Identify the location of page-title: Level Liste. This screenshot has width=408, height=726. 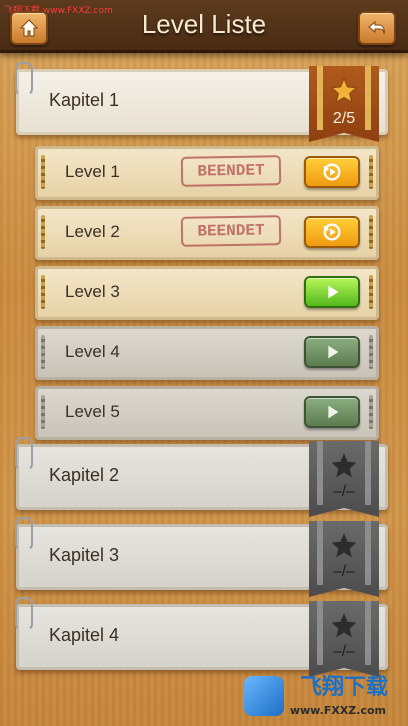
(204, 24).